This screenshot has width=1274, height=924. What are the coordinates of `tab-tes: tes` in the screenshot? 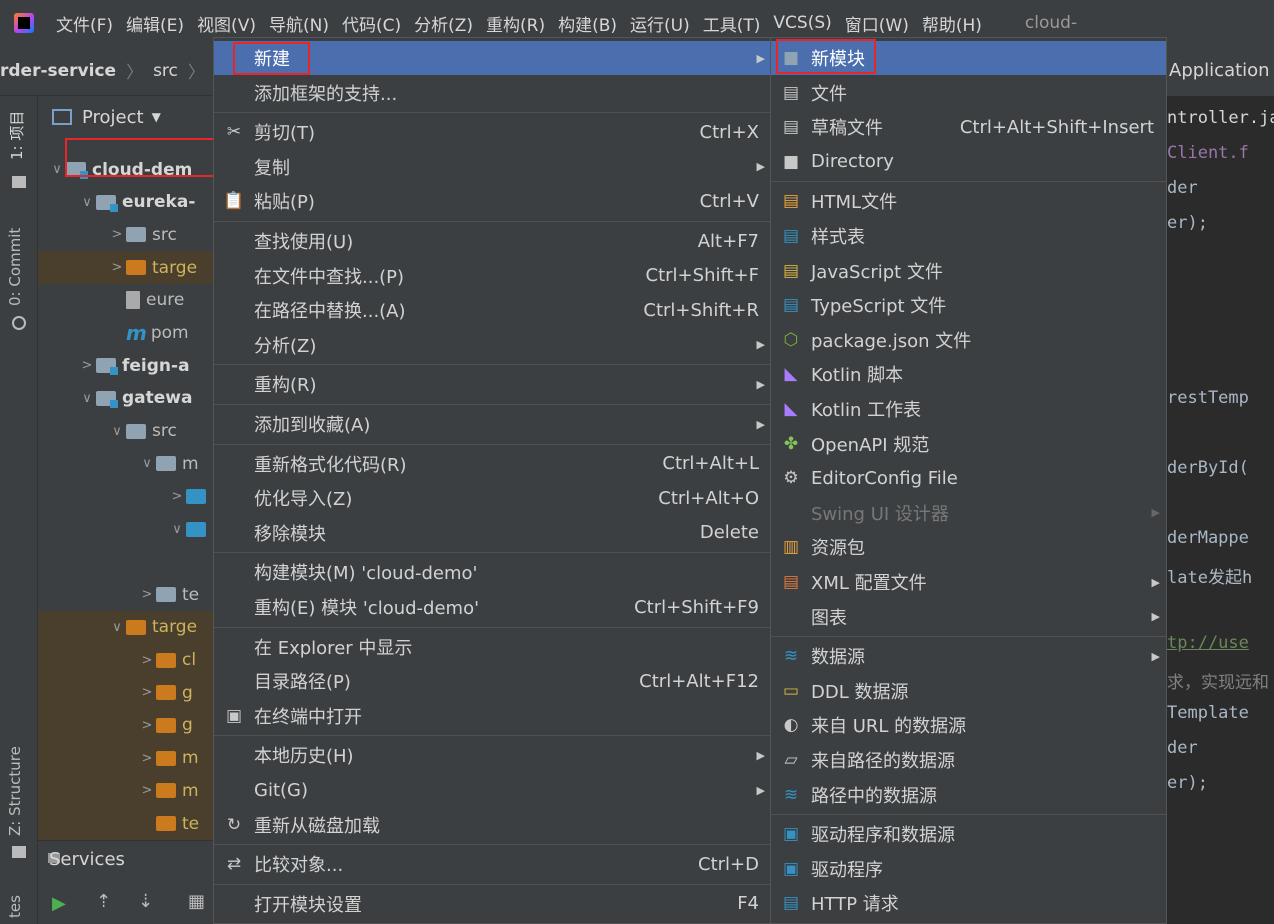 It's located at (15, 906).